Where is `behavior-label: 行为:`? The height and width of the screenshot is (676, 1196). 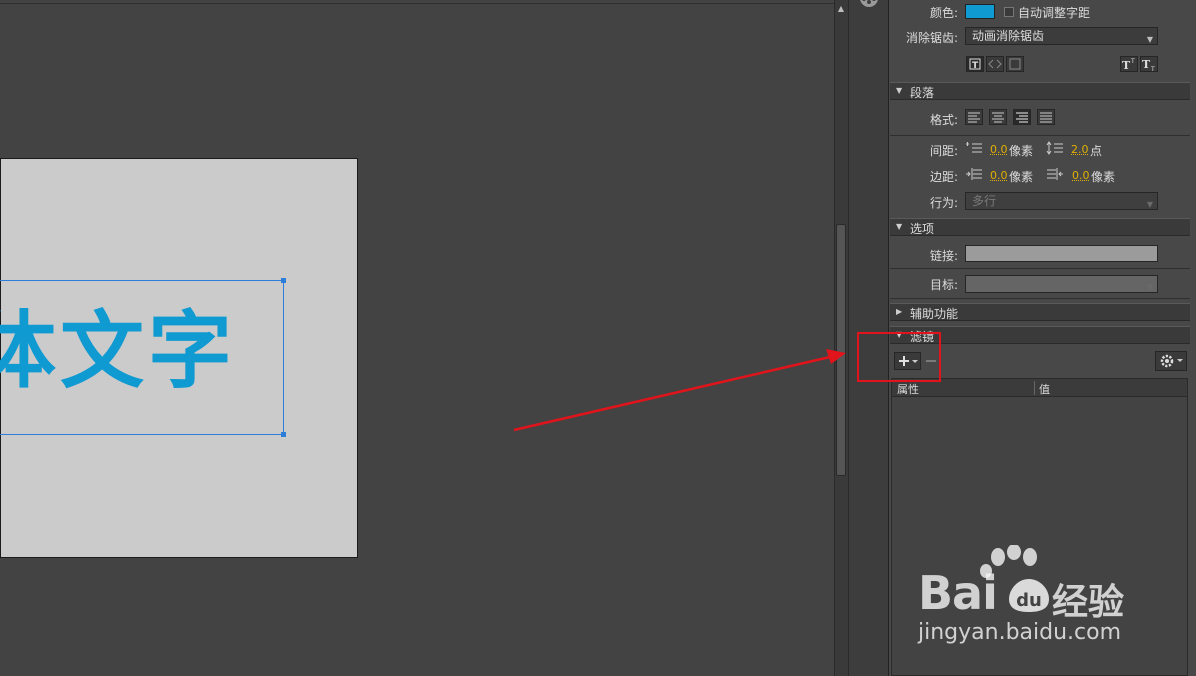
behavior-label: 行为: is located at coordinates (943, 203).